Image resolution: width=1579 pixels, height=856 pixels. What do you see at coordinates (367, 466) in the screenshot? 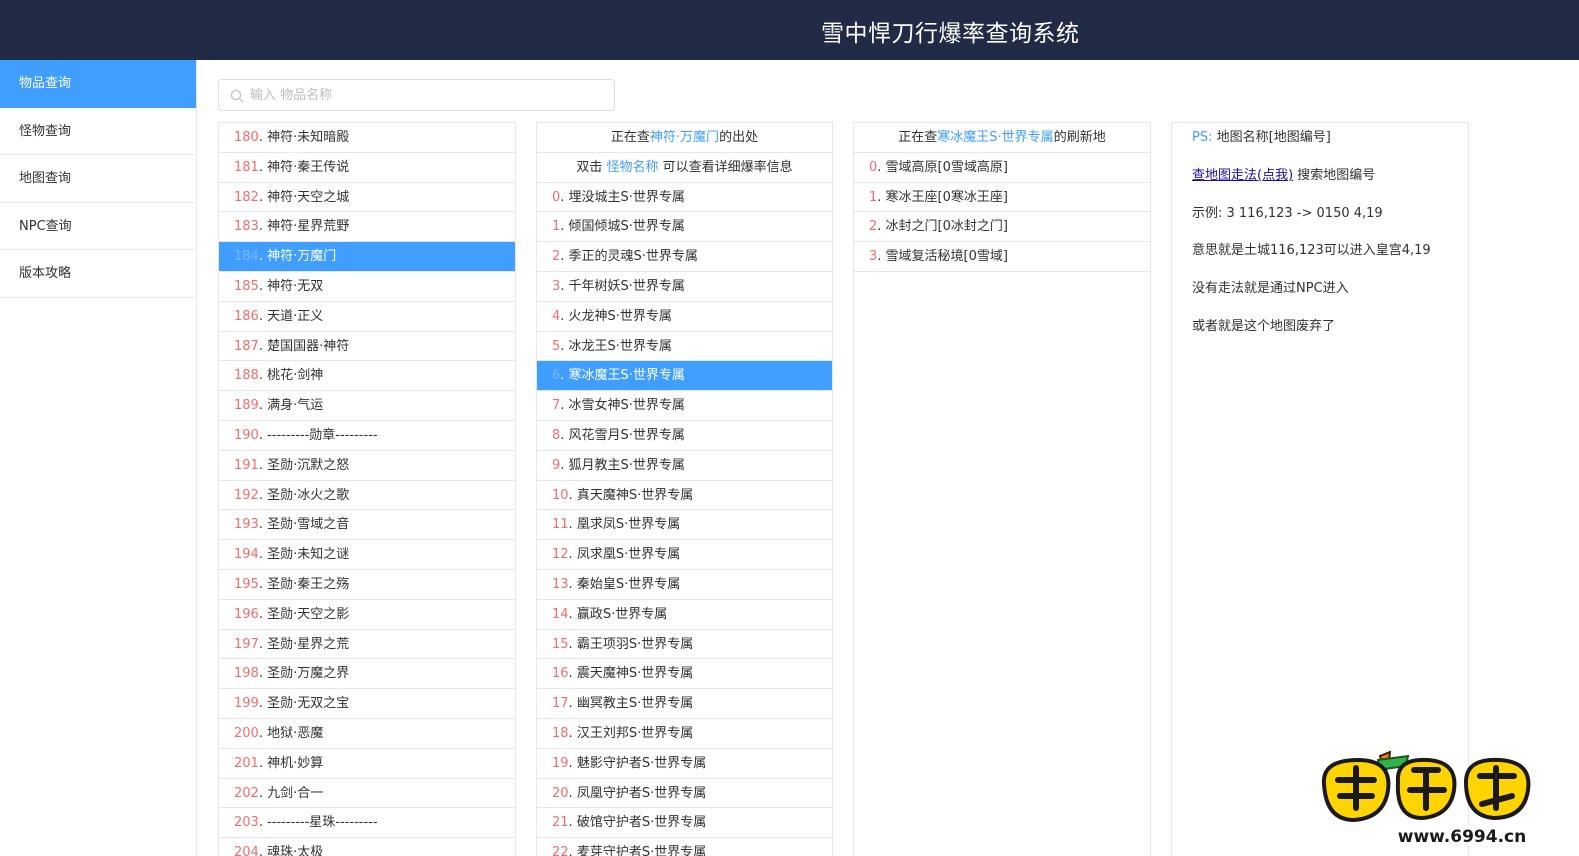
I see `item-row: 191. 圣勋·沉默之怒` at bounding box center [367, 466].